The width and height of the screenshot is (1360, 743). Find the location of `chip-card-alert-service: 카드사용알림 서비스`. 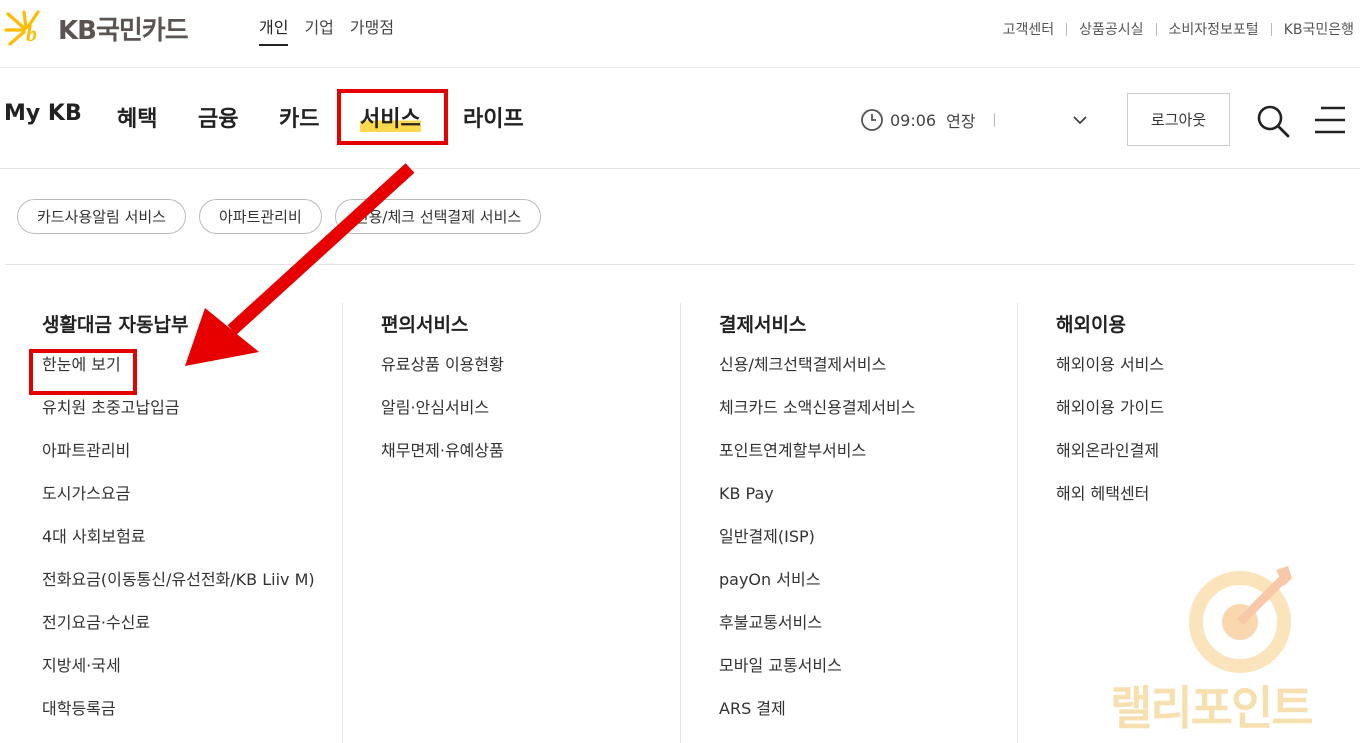

chip-card-alert-service: 카드사용알림 서비스 is located at coordinates (101, 216).